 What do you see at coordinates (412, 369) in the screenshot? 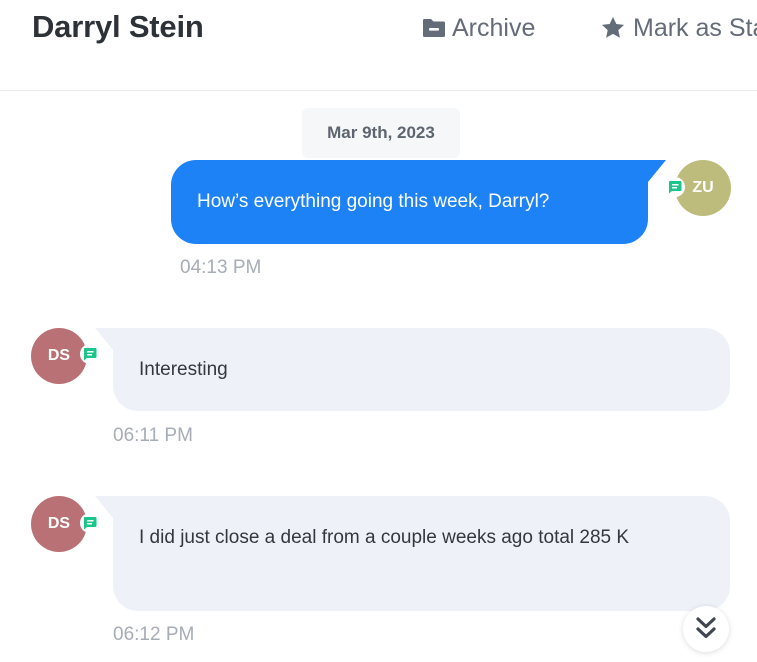
I see `message-bubble-incoming: Interesting` at bounding box center [412, 369].